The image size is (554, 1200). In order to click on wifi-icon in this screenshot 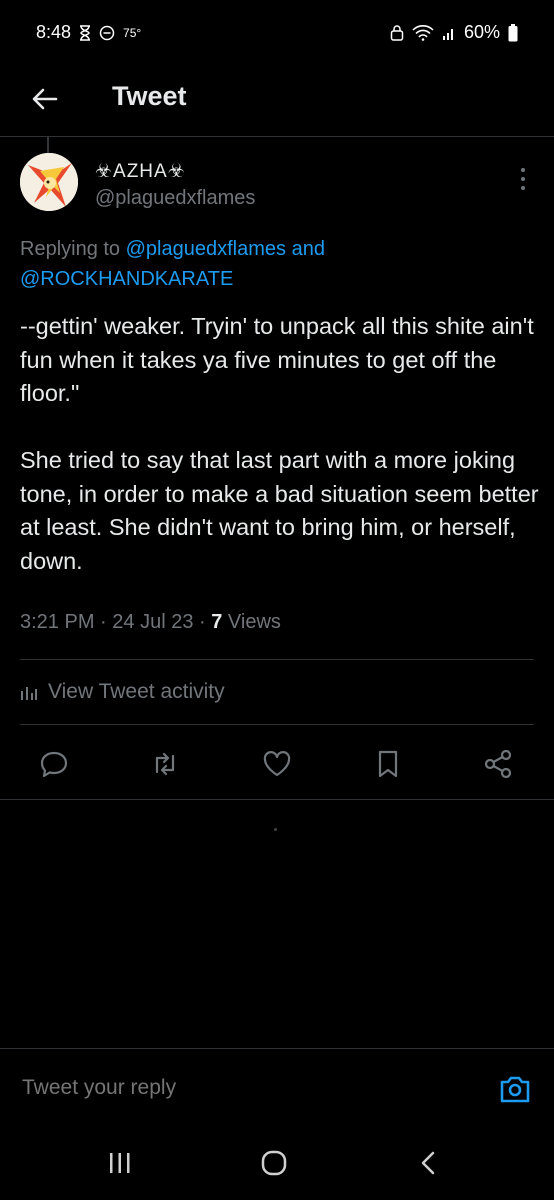, I will do `click(423, 32)`.